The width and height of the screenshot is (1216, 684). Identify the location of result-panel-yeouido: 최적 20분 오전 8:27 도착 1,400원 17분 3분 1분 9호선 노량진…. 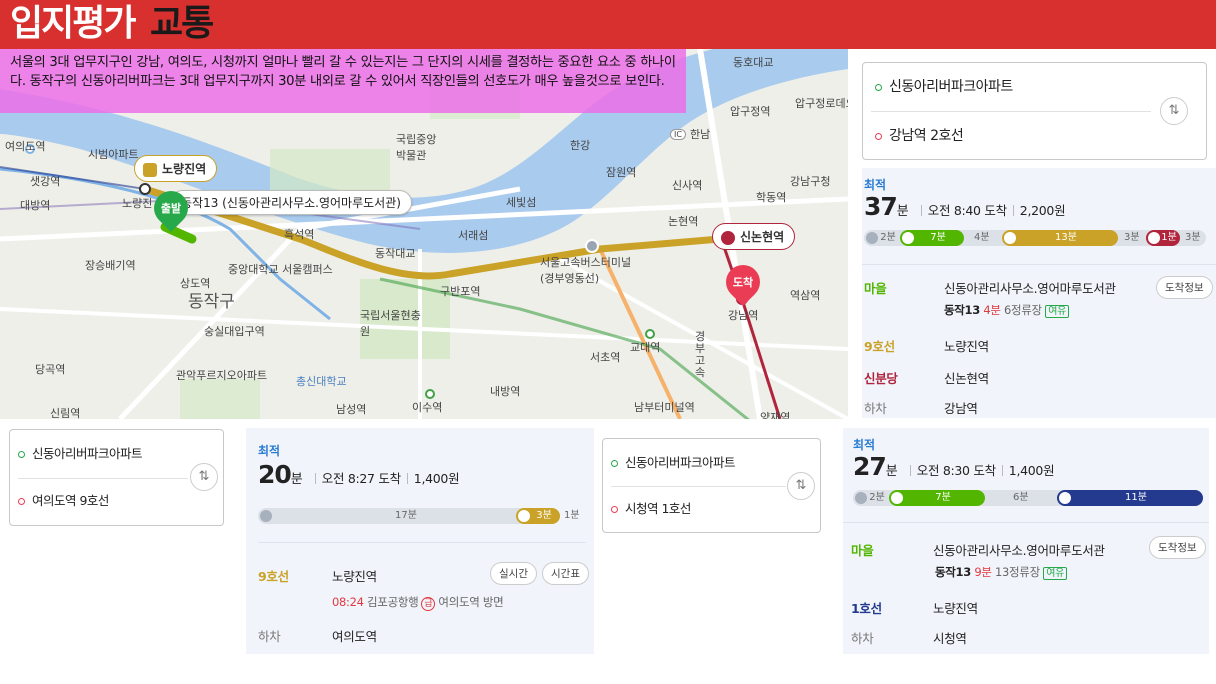
(420, 541).